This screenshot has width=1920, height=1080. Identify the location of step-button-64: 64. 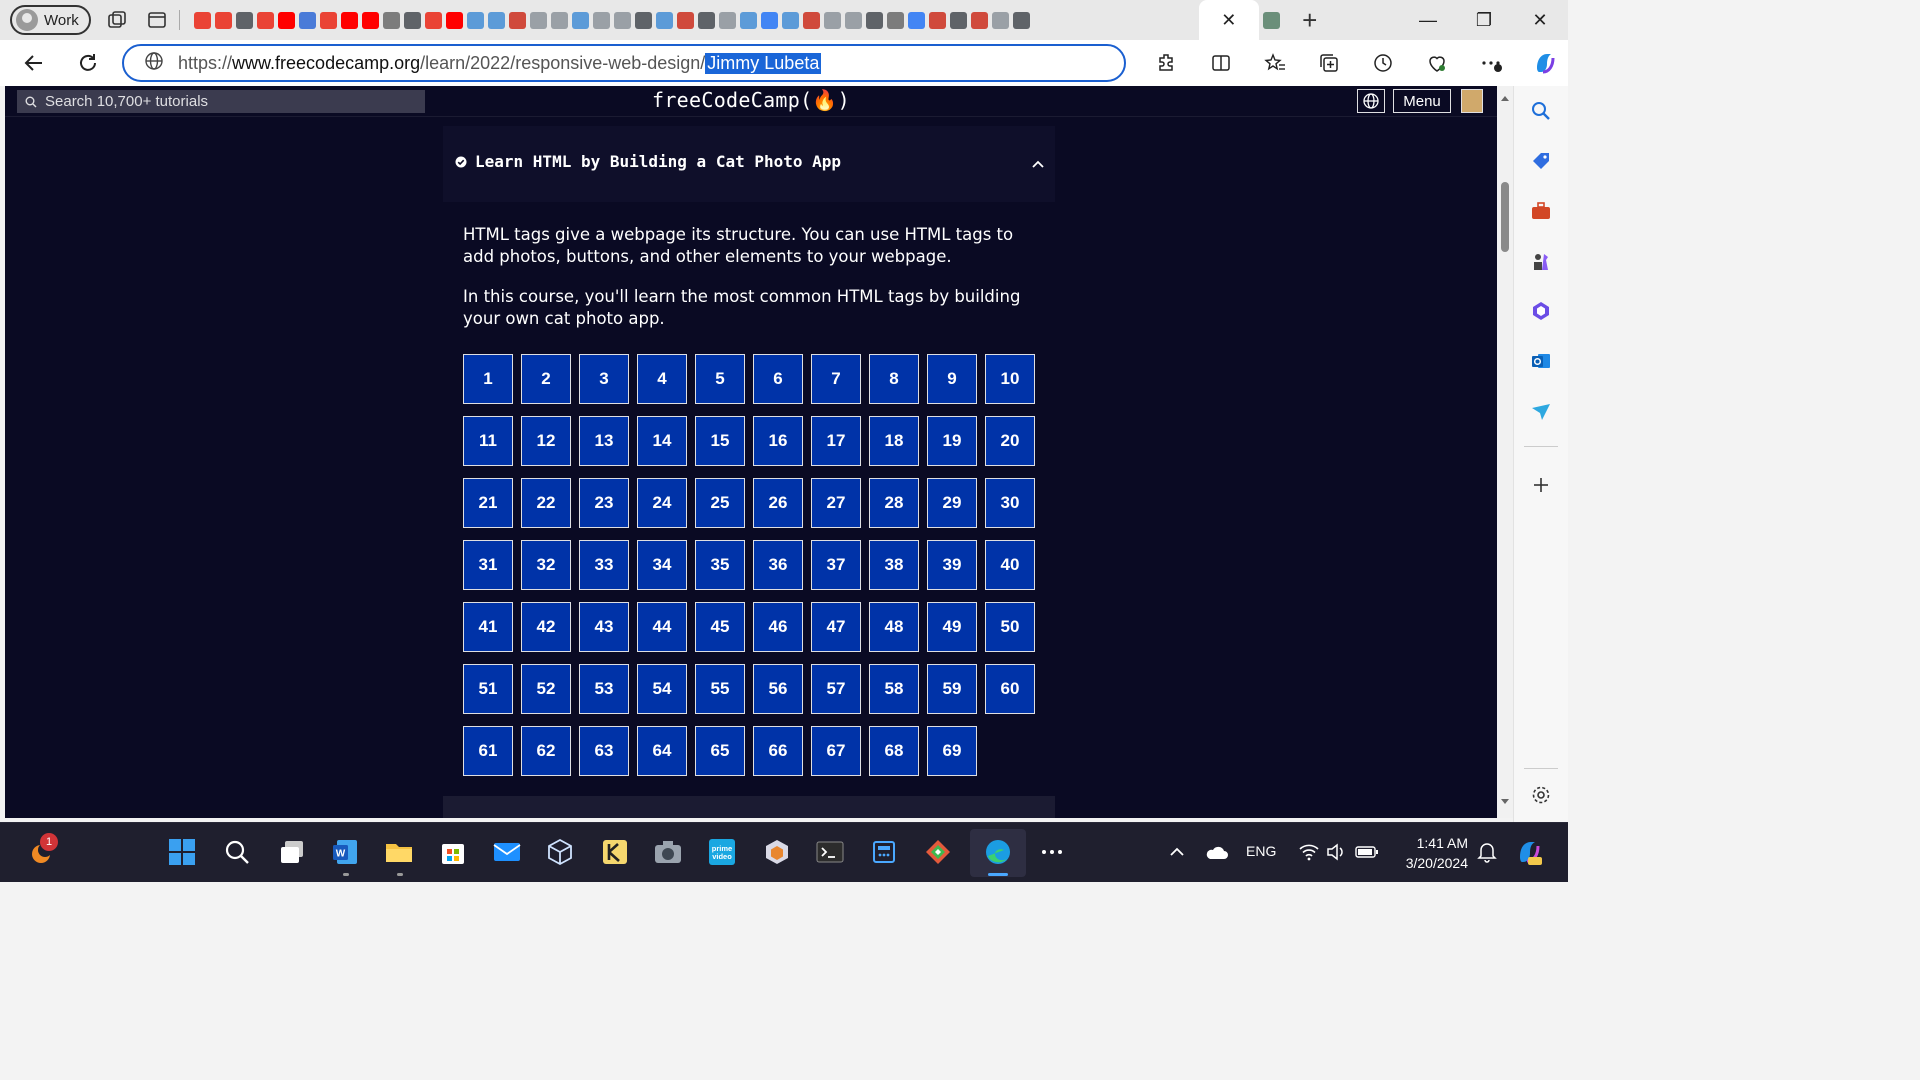
(662, 751).